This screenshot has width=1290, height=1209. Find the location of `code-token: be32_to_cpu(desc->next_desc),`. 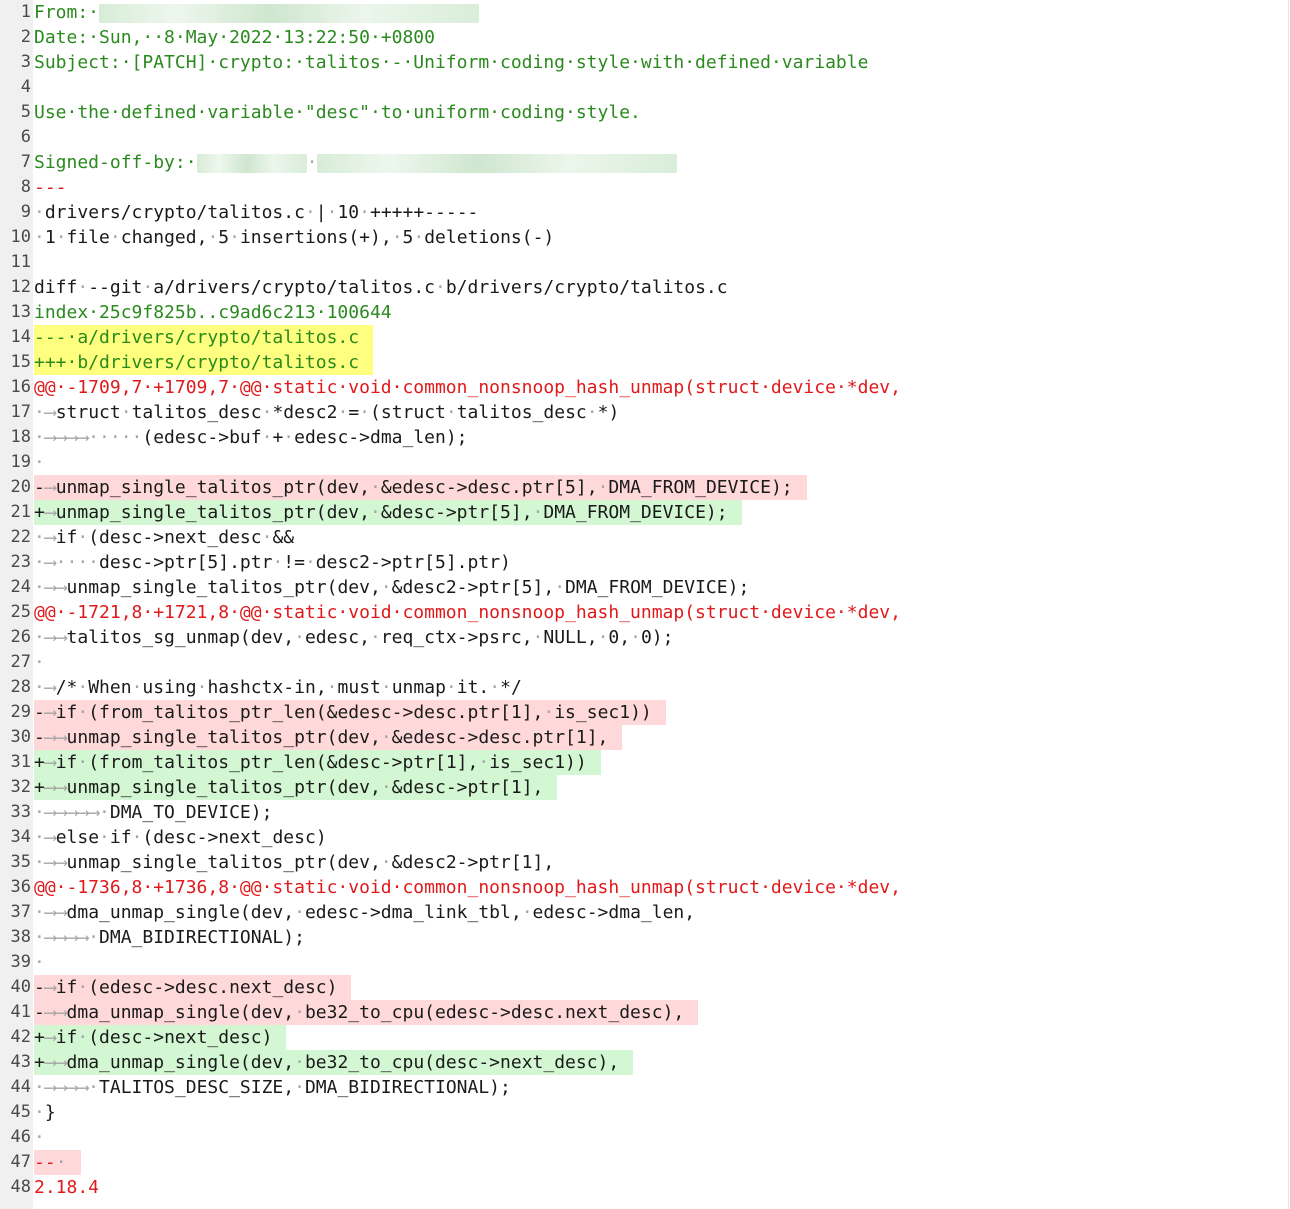

code-token: be32_to_cpu(desc->next_desc), is located at coordinates (462, 1062).